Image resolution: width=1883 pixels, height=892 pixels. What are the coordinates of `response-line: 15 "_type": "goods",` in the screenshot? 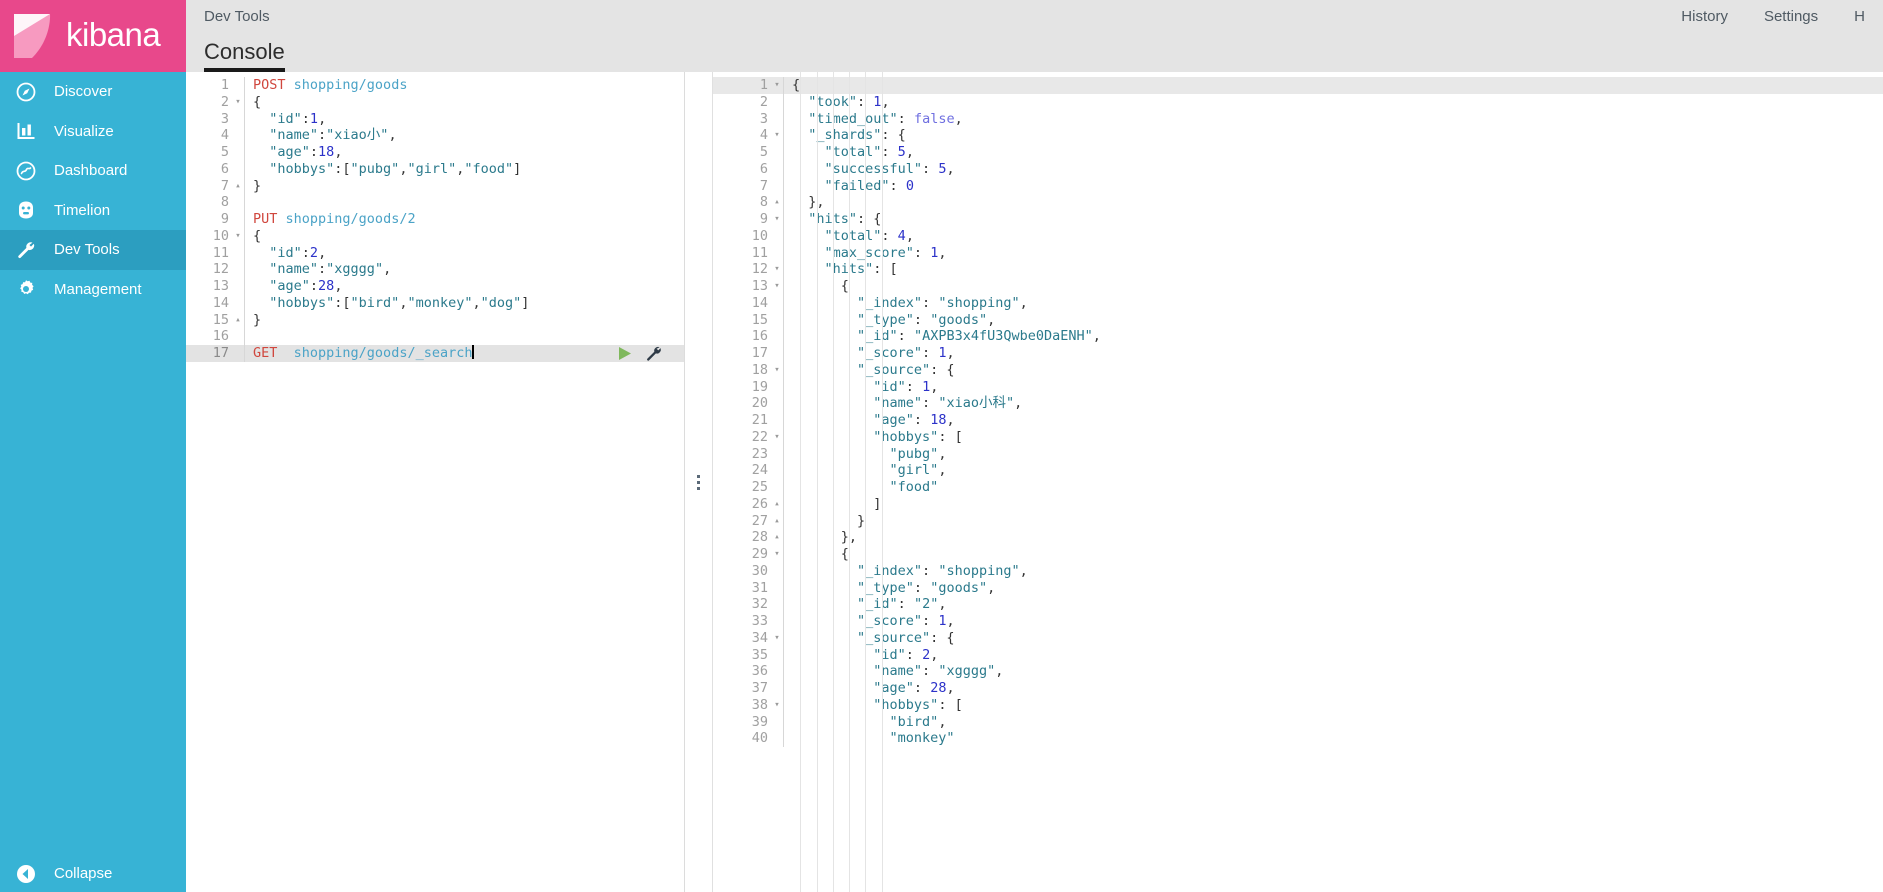 It's located at (1298, 320).